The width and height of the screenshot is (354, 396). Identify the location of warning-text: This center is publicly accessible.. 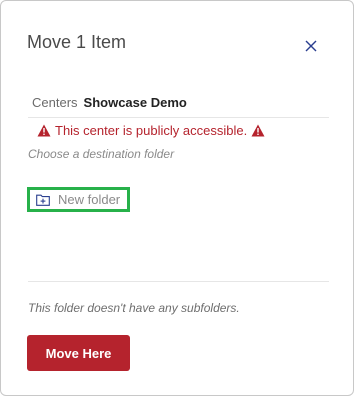
(151, 130).